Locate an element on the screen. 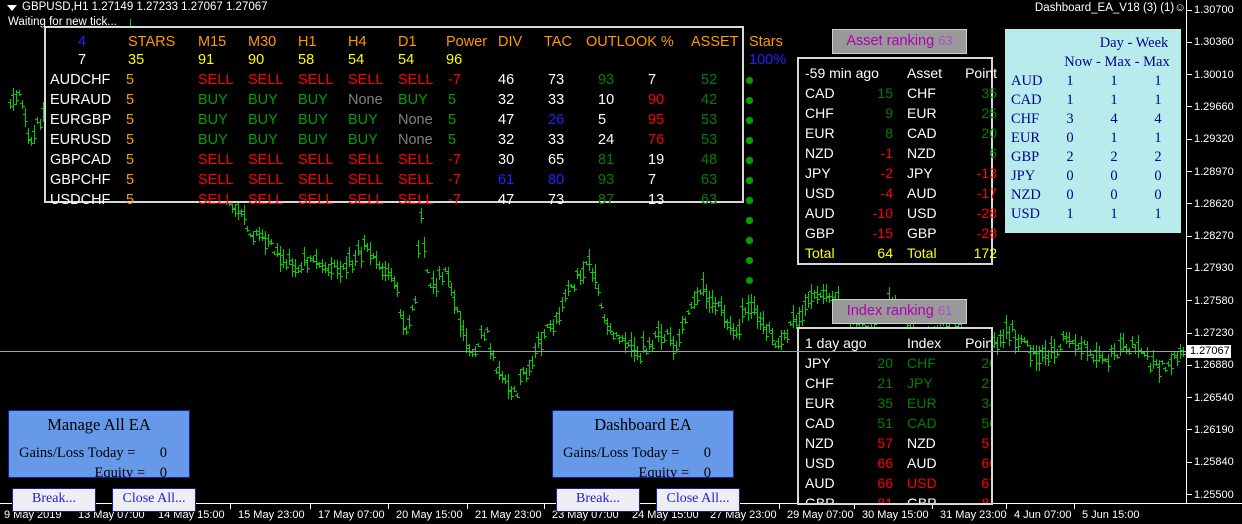  dashboard-ea-equity-value: 0 is located at coordinates (707, 473).